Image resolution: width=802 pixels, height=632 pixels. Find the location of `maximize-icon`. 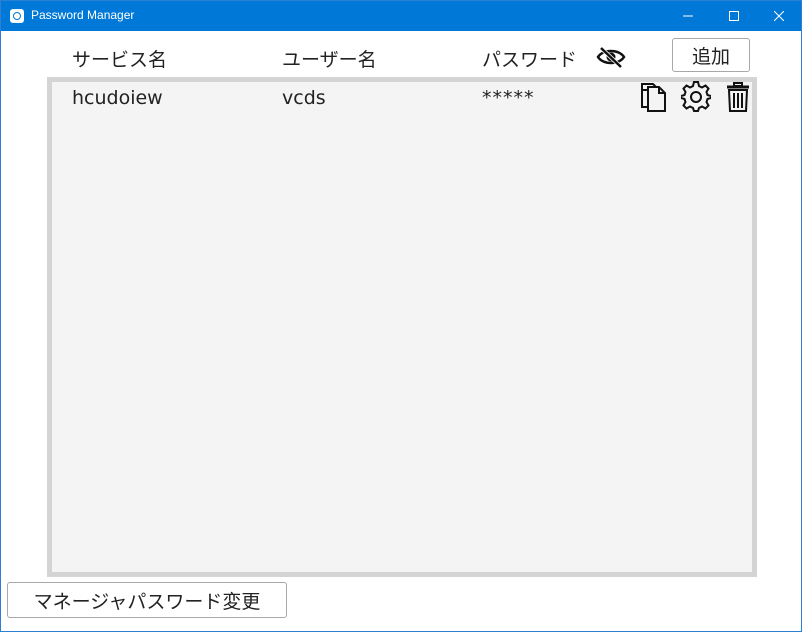

maximize-icon is located at coordinates (734, 16).